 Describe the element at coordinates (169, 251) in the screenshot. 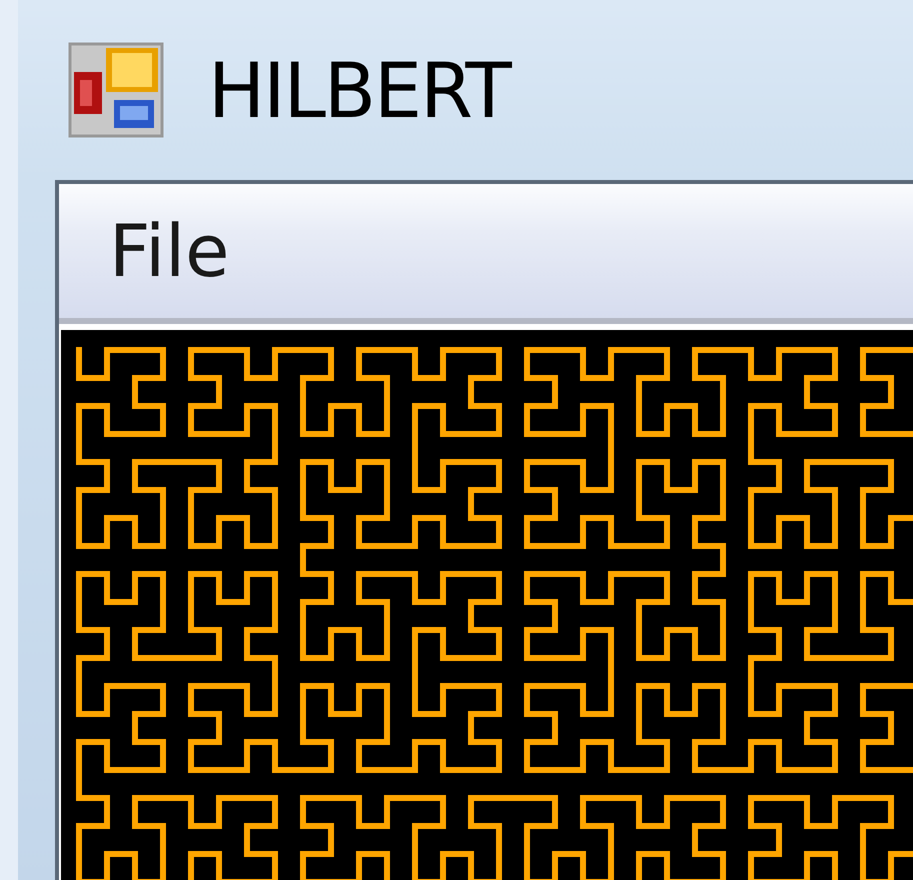

I see `menu-item: File` at that location.